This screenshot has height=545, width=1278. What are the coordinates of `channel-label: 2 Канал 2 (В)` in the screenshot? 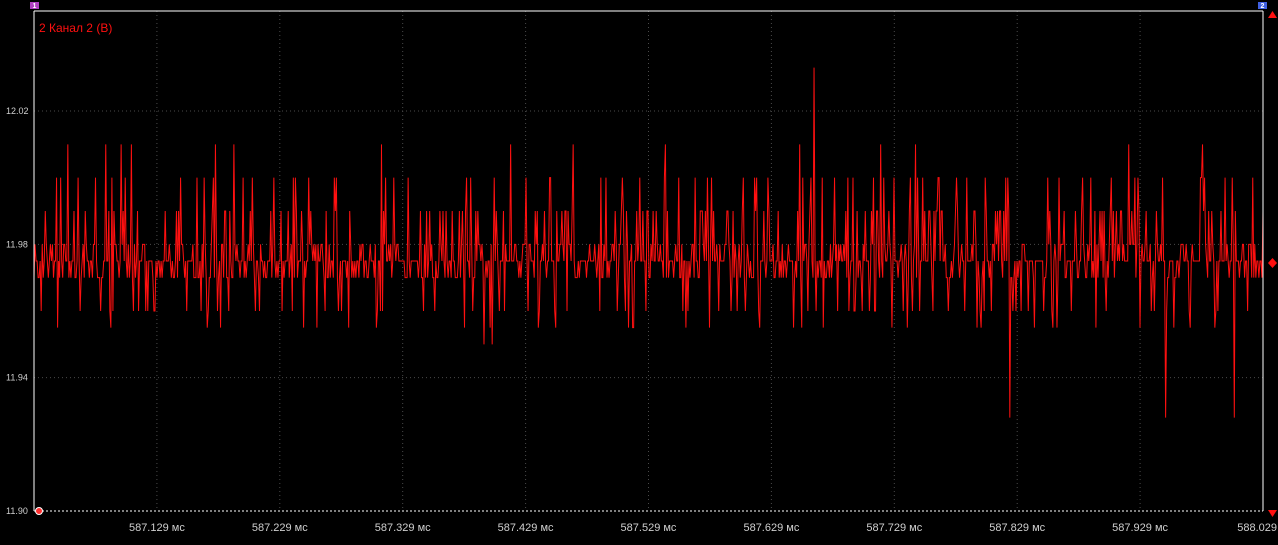 It's located at (75, 28).